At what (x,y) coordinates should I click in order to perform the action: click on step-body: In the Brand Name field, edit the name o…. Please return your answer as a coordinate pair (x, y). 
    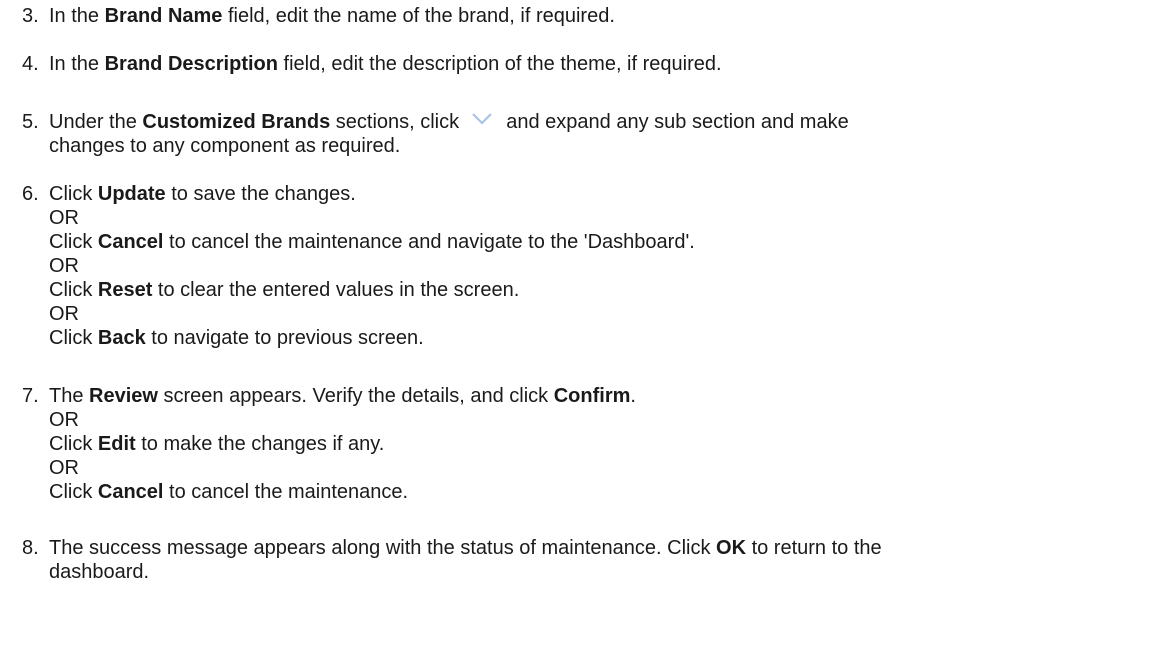
    Looking at the image, I should click on (605, 16).